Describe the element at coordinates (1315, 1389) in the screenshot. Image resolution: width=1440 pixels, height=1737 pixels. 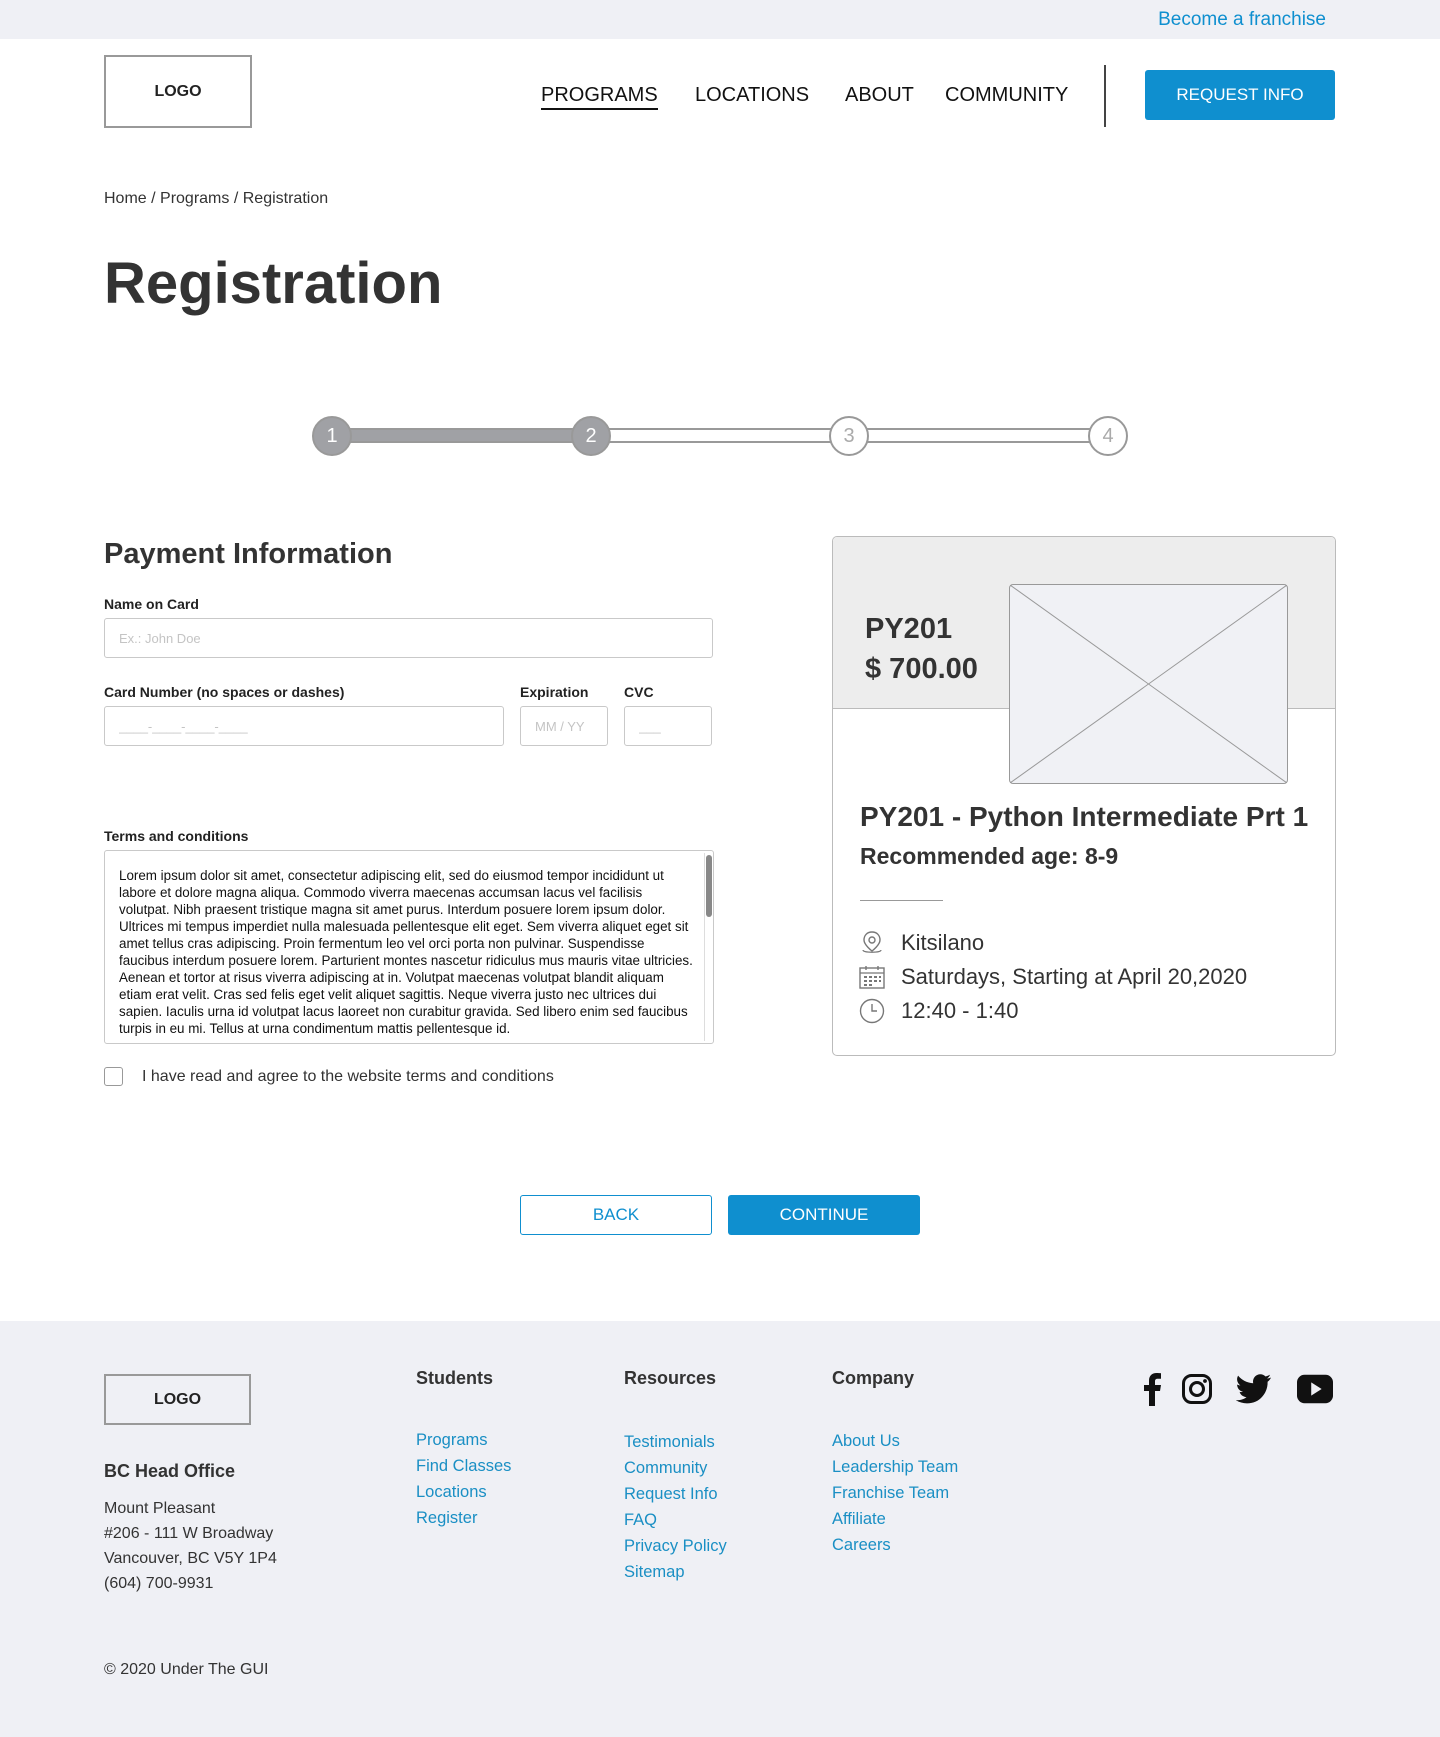
I see `youtube-icon` at that location.